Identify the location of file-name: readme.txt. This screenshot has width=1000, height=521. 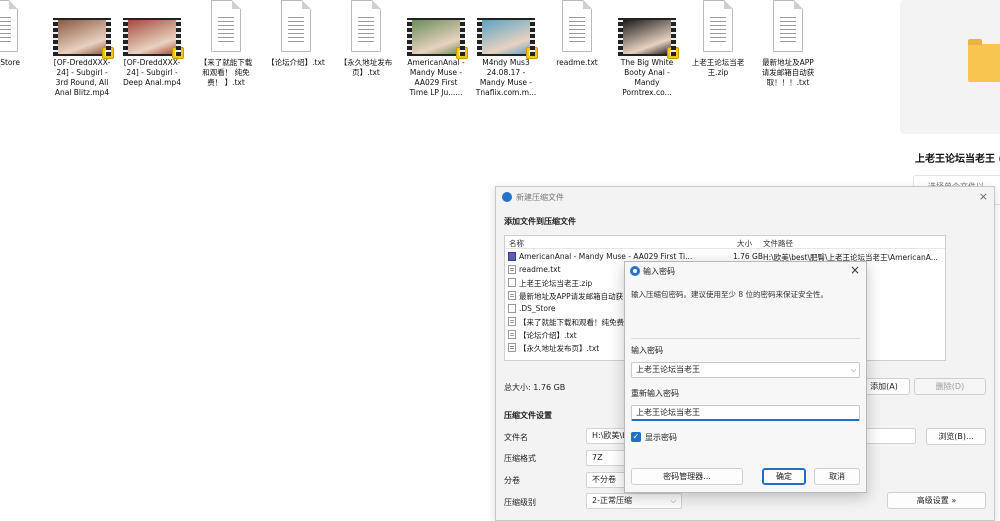
(577, 62).